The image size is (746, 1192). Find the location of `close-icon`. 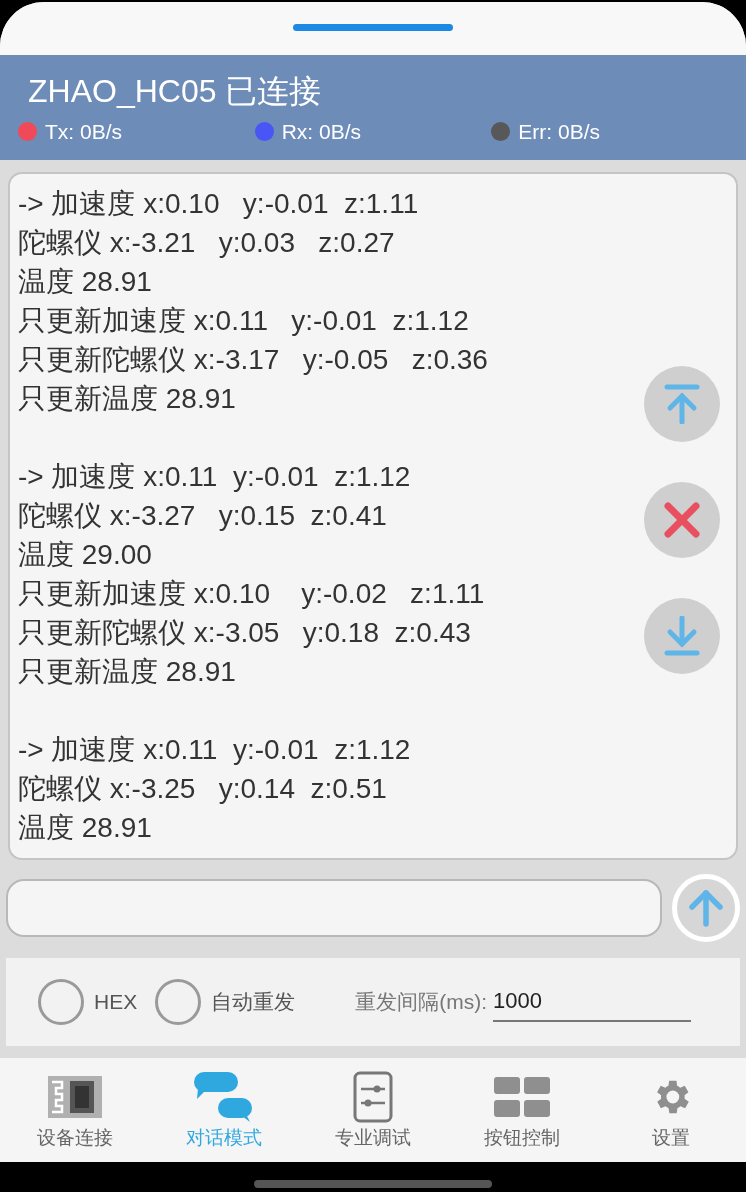

close-icon is located at coordinates (682, 520).